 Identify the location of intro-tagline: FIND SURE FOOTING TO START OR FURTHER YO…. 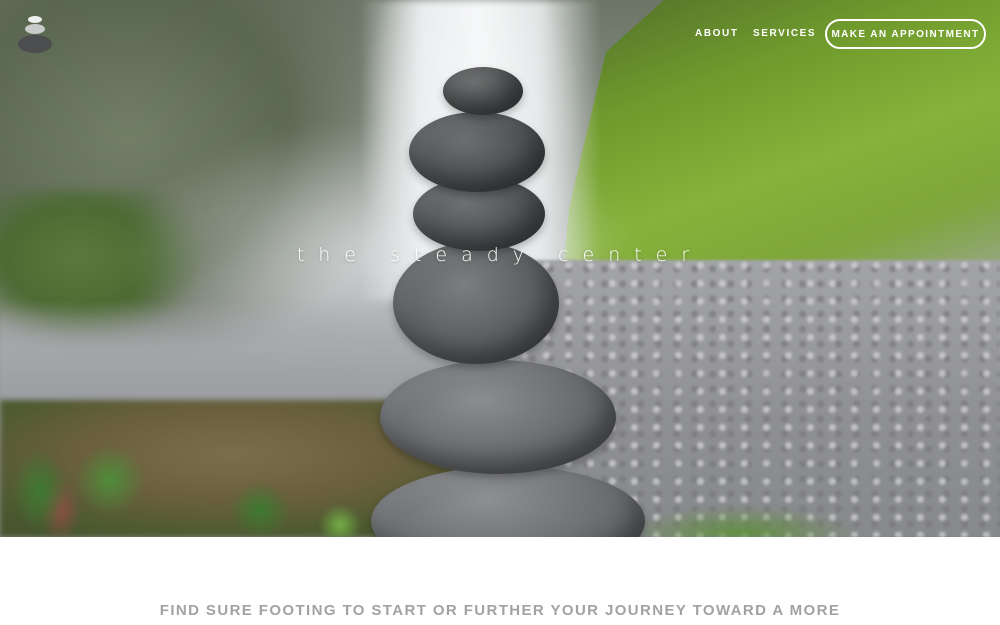
(500, 610).